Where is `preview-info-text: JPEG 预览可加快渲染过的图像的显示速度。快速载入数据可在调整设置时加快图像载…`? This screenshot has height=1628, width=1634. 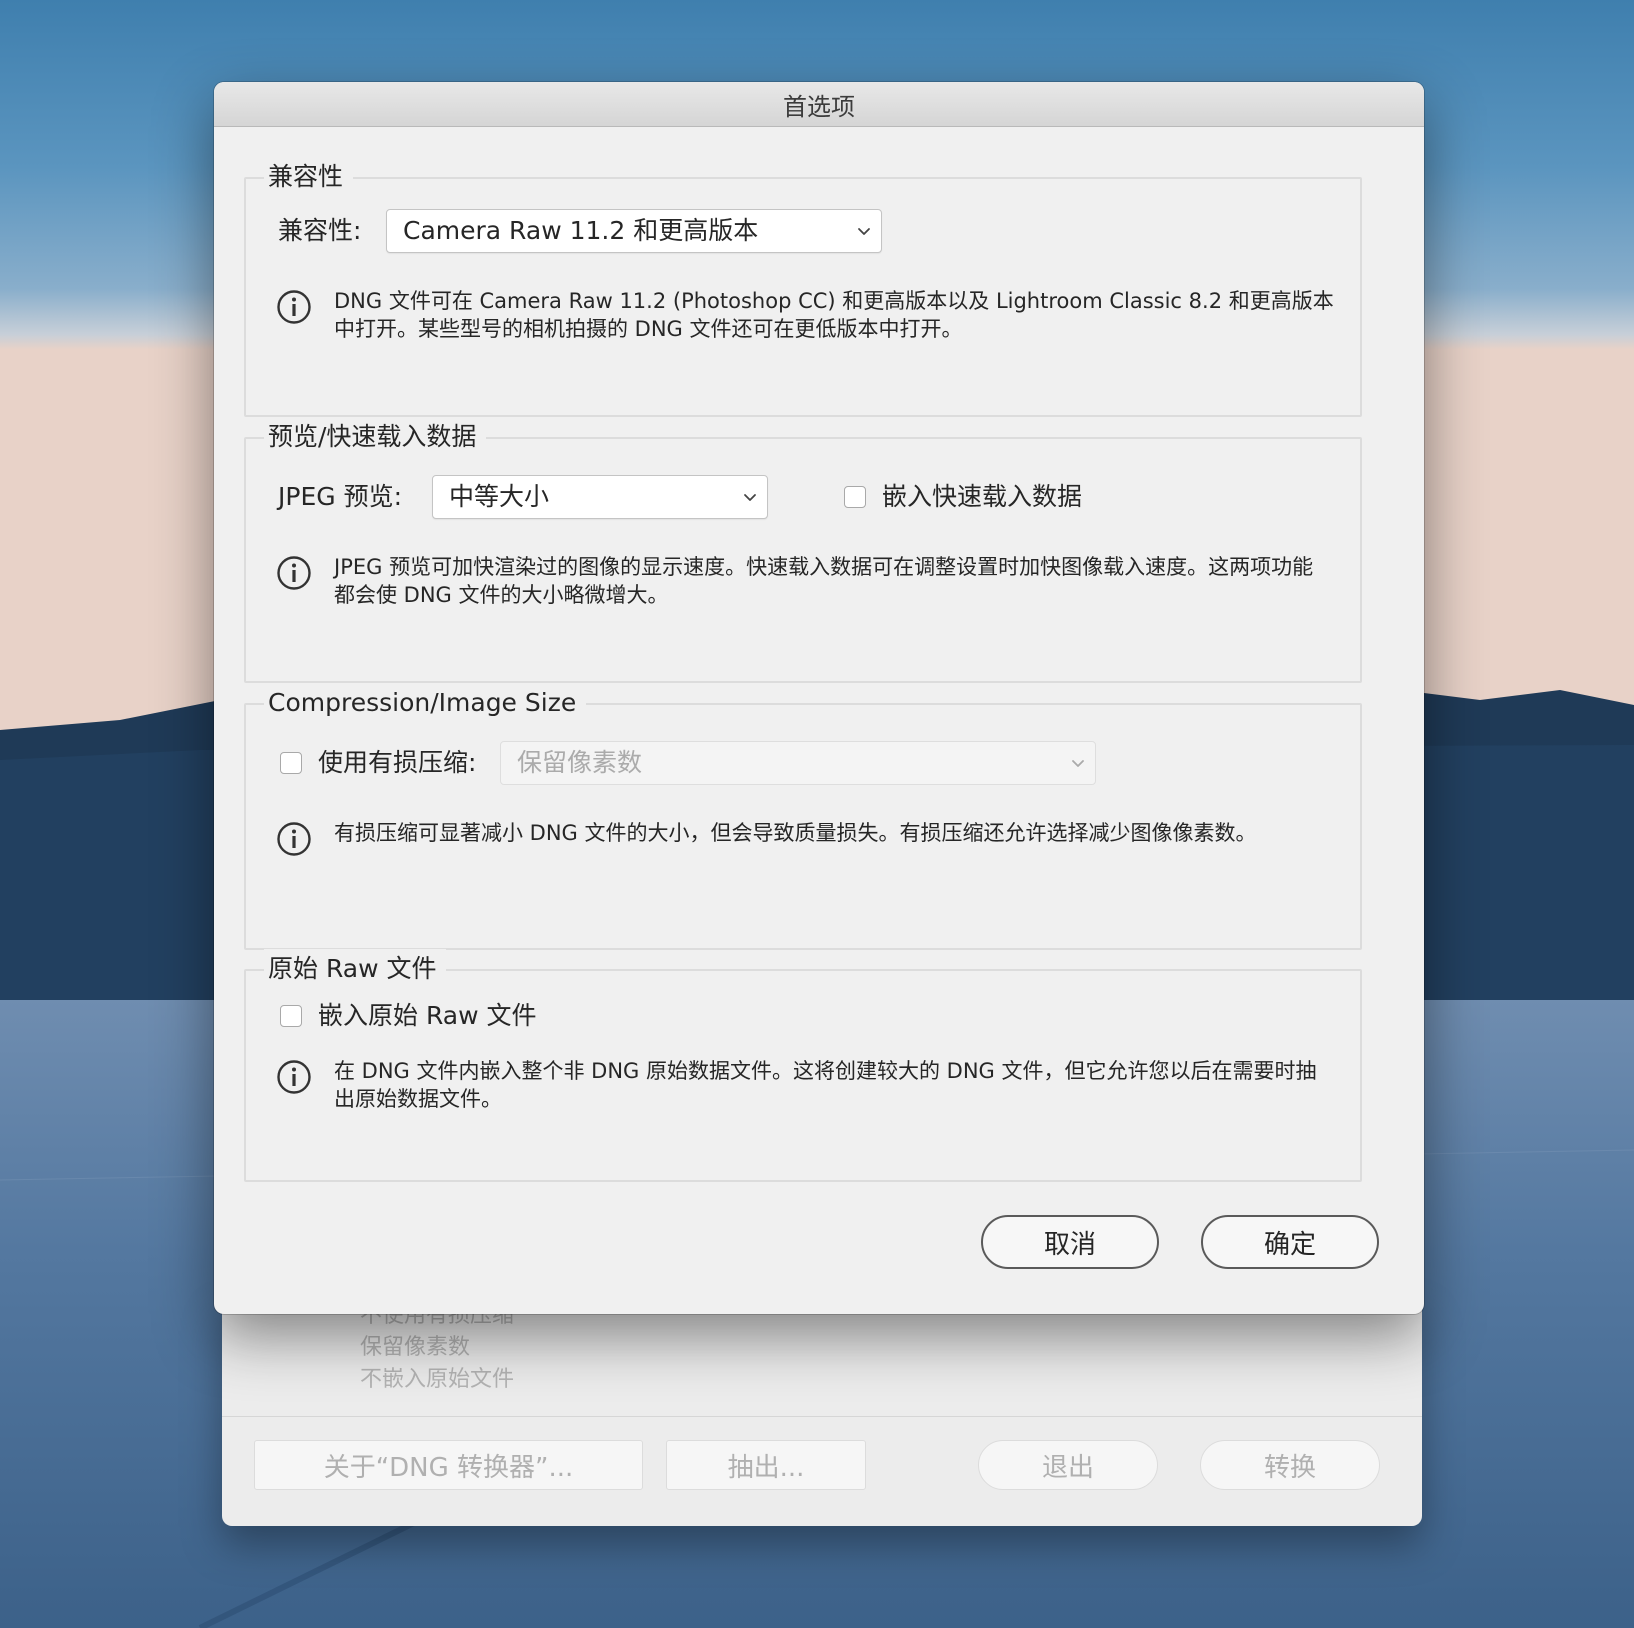 preview-info-text: JPEG 预览可加快渲染过的图像的显示速度。快速载入数据可在调整设置时加快图像载… is located at coordinates (824, 581).